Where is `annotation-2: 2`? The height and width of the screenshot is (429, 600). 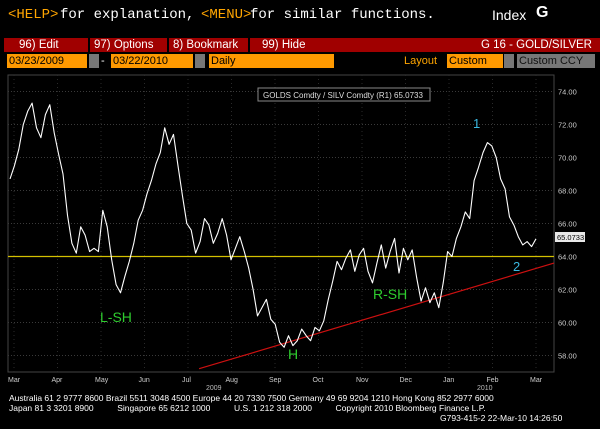 annotation-2: 2 is located at coordinates (516, 266).